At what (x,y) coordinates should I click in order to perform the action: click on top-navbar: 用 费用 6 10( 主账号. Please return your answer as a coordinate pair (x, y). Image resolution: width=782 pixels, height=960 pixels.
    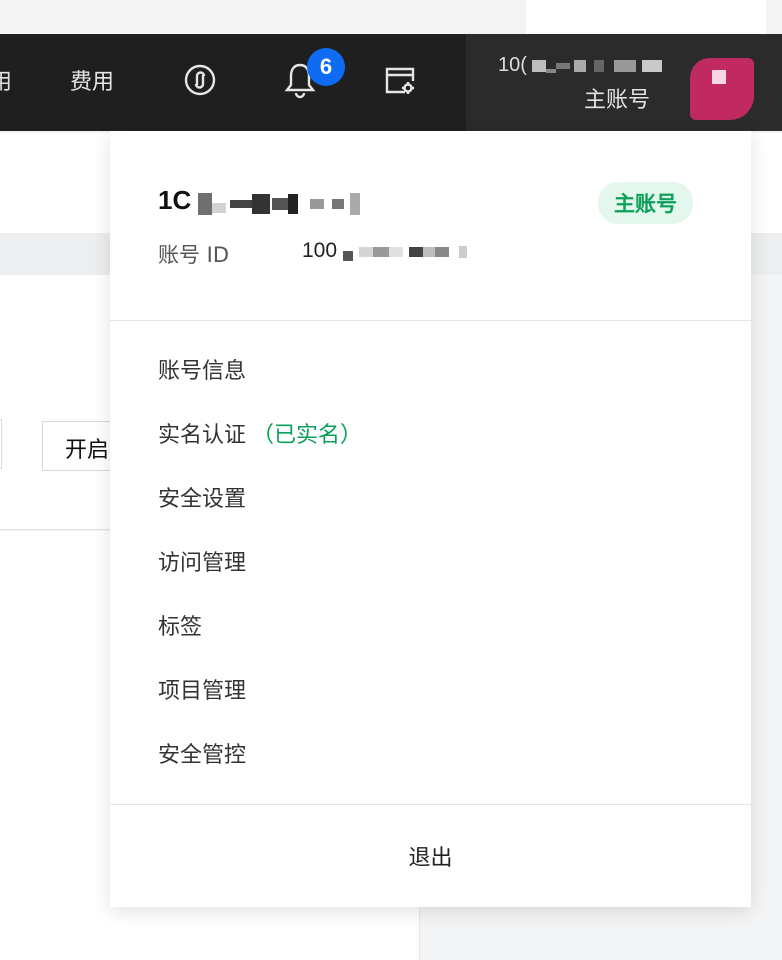
    Looking at the image, I should click on (391, 82).